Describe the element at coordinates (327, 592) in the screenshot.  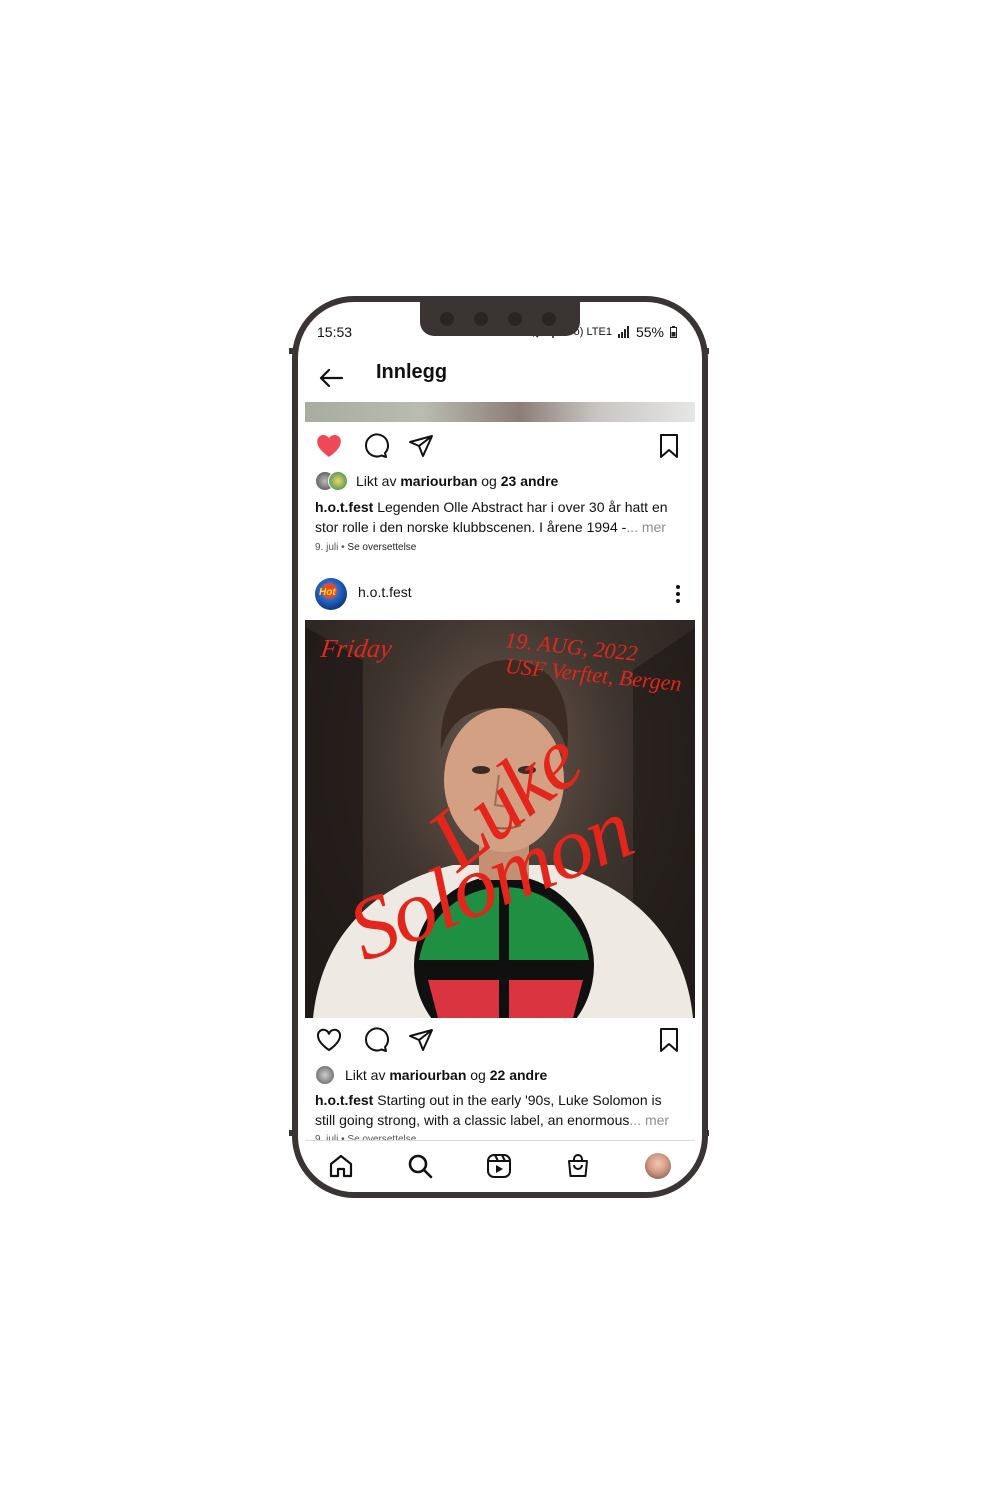
I see `avatar-logo-text: Hot` at that location.